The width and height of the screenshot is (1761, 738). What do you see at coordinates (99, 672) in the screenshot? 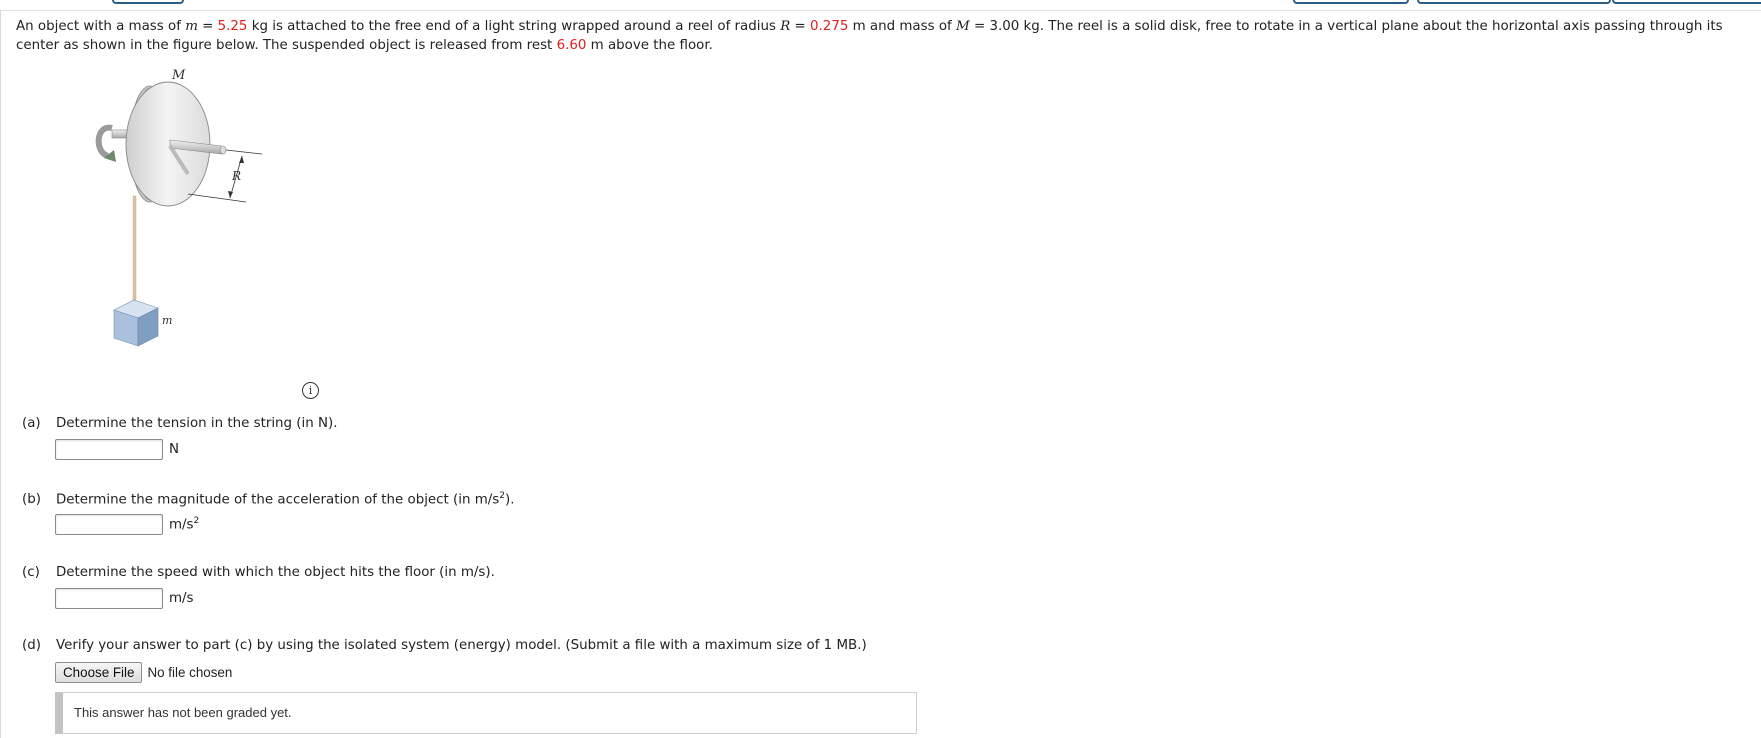
I see `choose-file-button: Choose File` at bounding box center [99, 672].